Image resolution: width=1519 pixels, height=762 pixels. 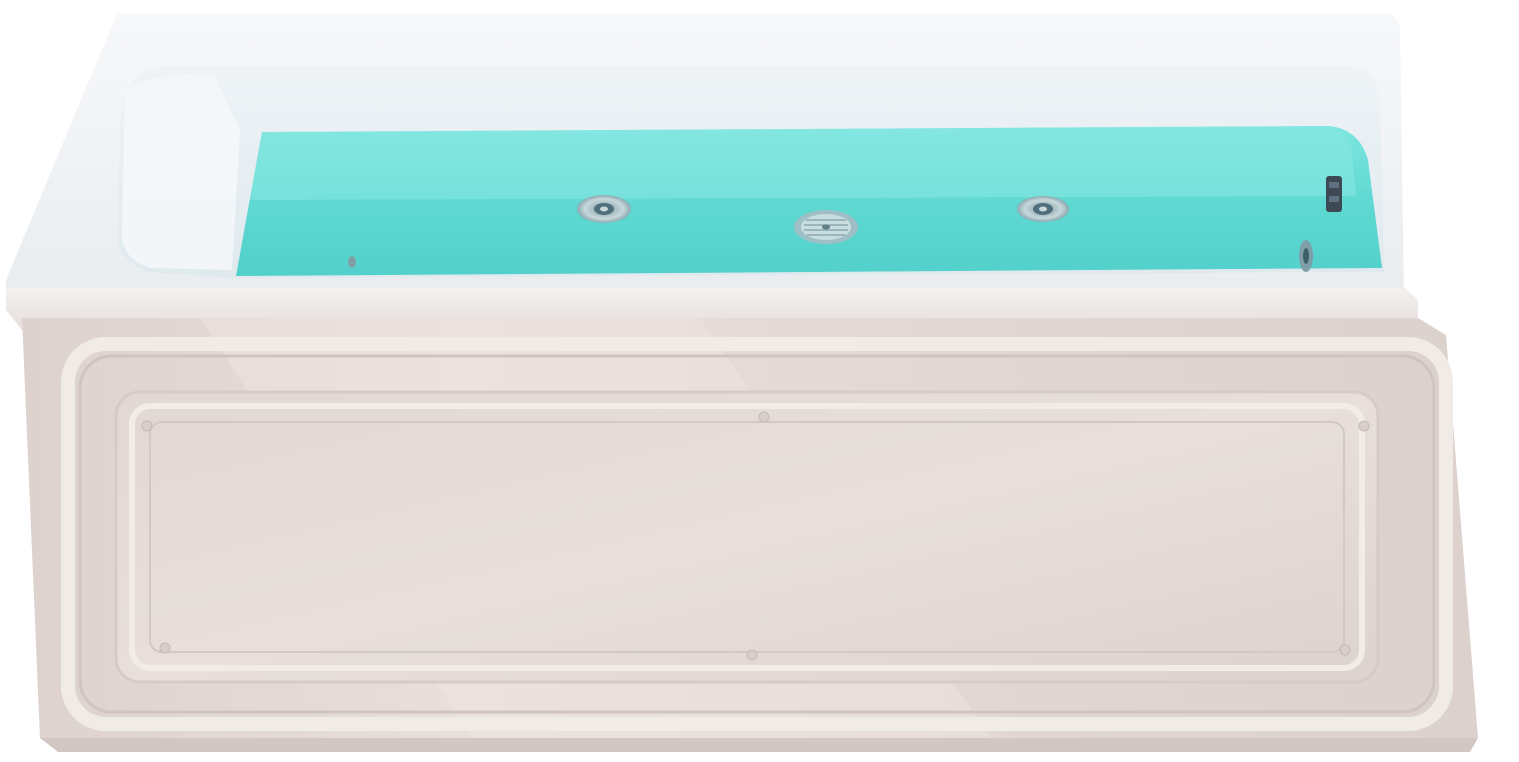 I want to click on control-panel-icon, so click(x=1334, y=194).